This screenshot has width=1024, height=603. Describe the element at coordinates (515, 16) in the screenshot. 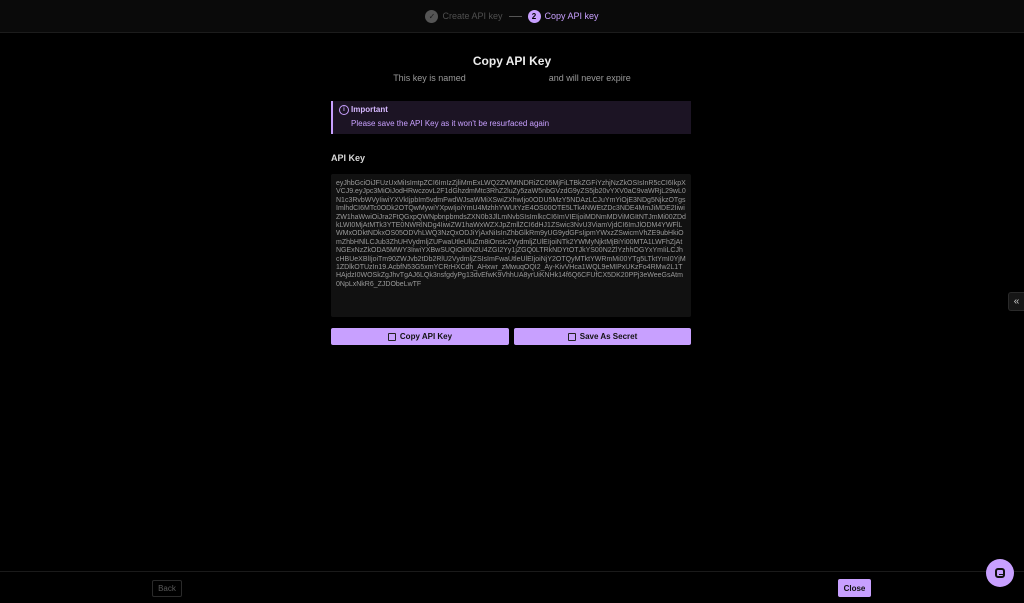

I see `step-divider` at that location.